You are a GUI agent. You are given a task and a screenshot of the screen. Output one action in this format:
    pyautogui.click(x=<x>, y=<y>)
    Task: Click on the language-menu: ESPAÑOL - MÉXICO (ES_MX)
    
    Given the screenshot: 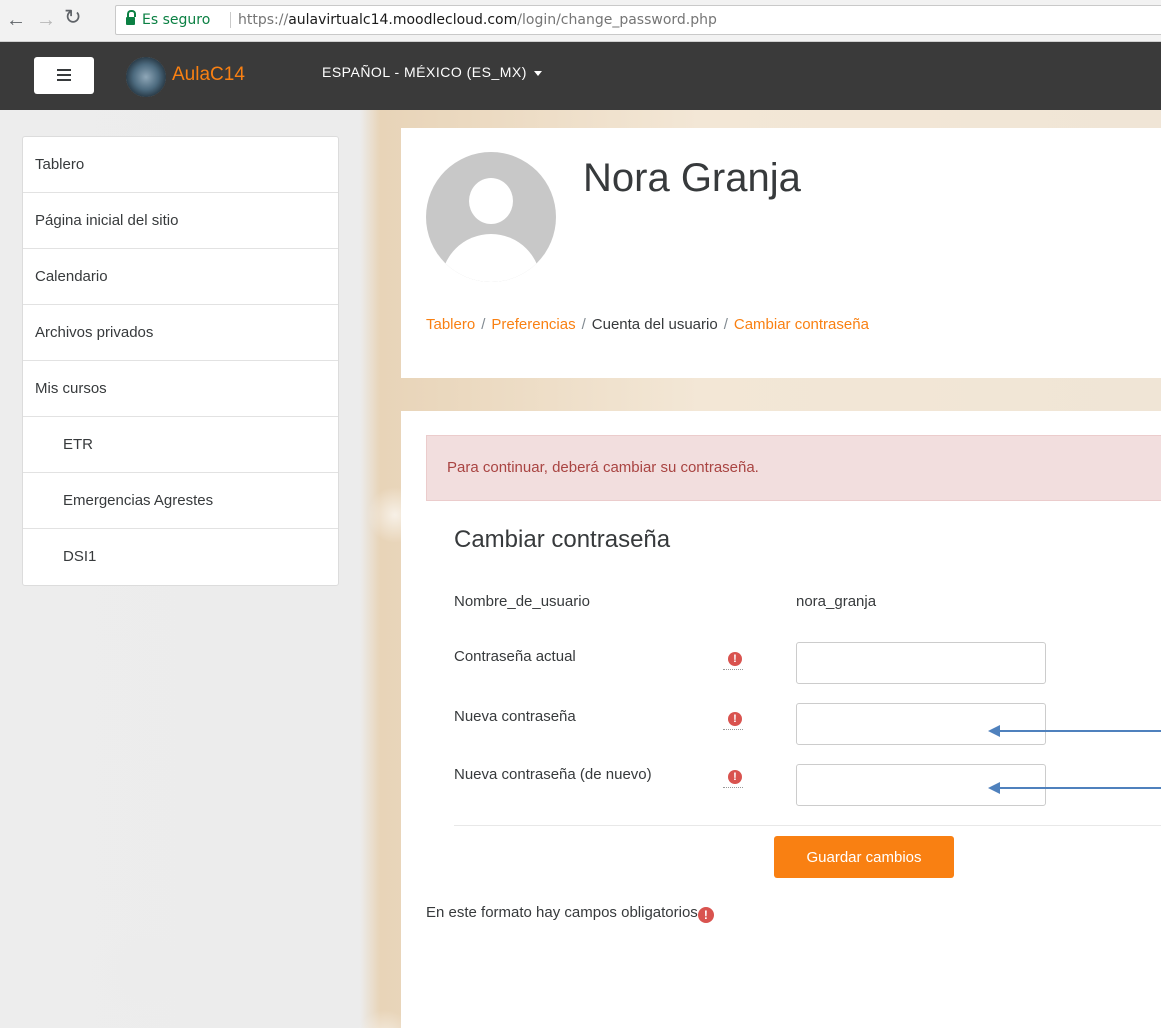 What is the action you would take?
    pyautogui.click(x=432, y=72)
    